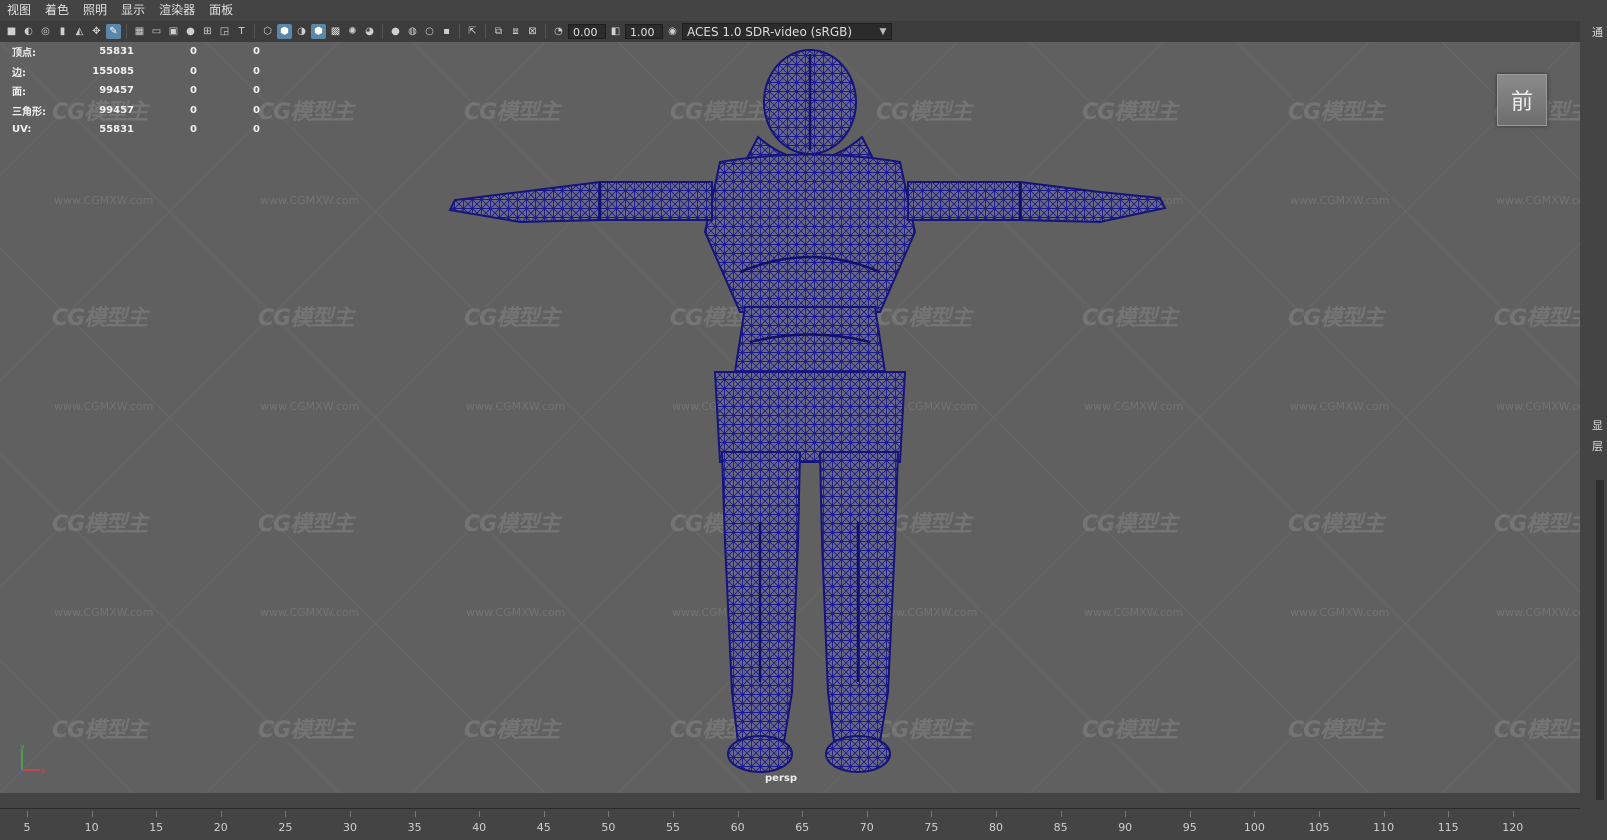 The height and width of the screenshot is (840, 1607). I want to click on menu-renderer: 渲染器, so click(177, 10).